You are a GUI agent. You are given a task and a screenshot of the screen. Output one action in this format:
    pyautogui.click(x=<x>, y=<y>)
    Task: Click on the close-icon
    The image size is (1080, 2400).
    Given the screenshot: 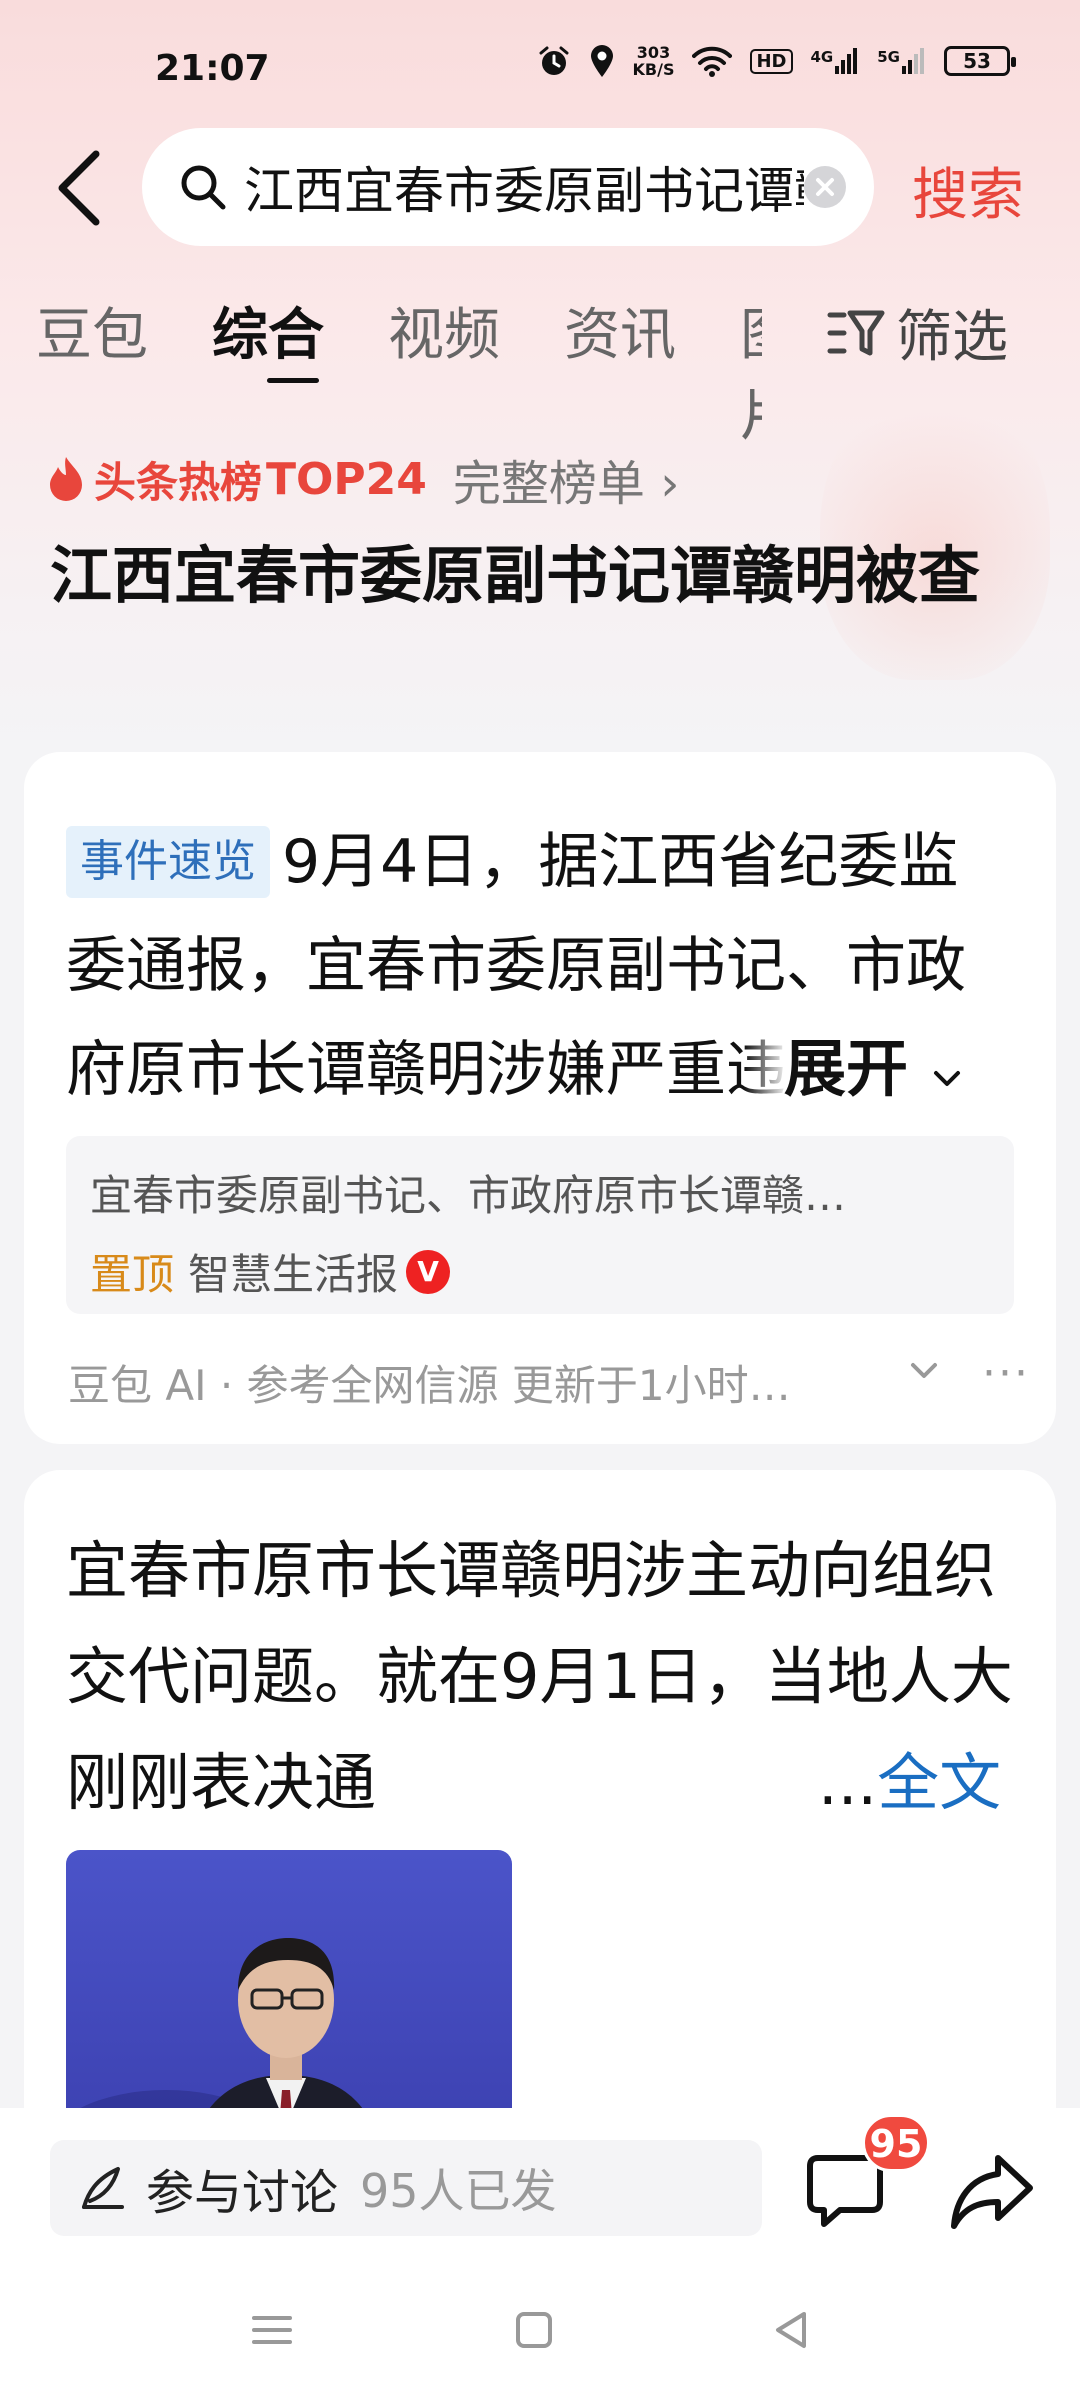 What is the action you would take?
    pyautogui.click(x=825, y=187)
    